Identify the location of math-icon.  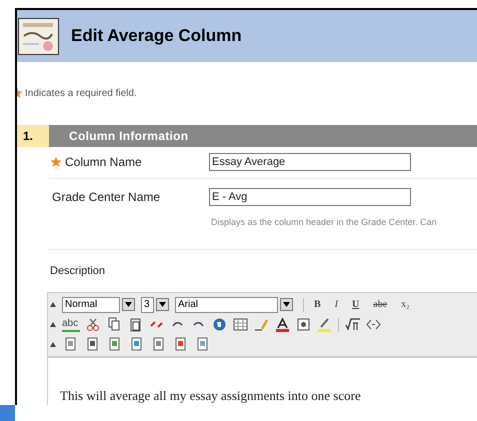
(352, 324).